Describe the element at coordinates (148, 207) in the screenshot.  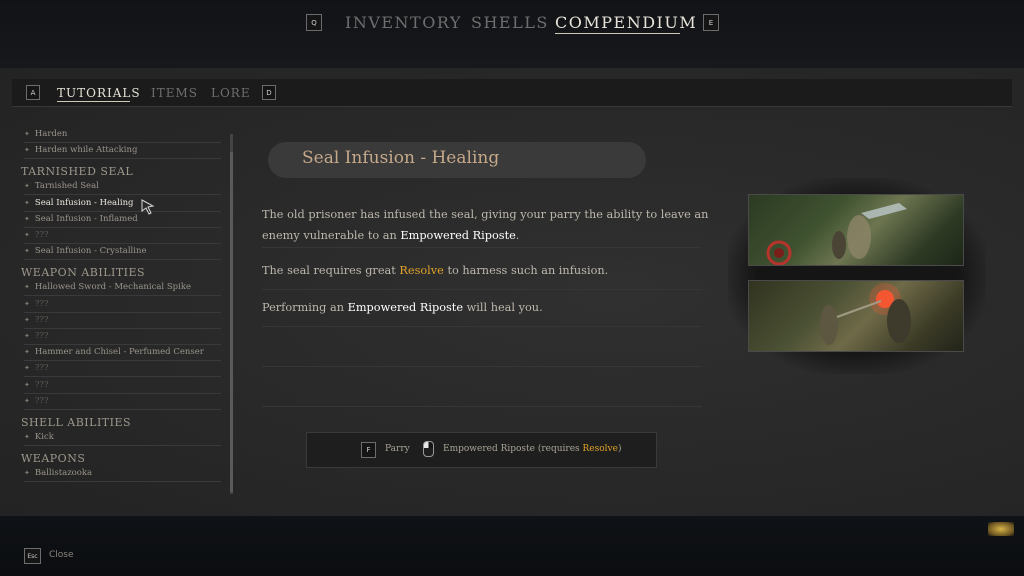
I see `mouse-cursor-icon` at that location.